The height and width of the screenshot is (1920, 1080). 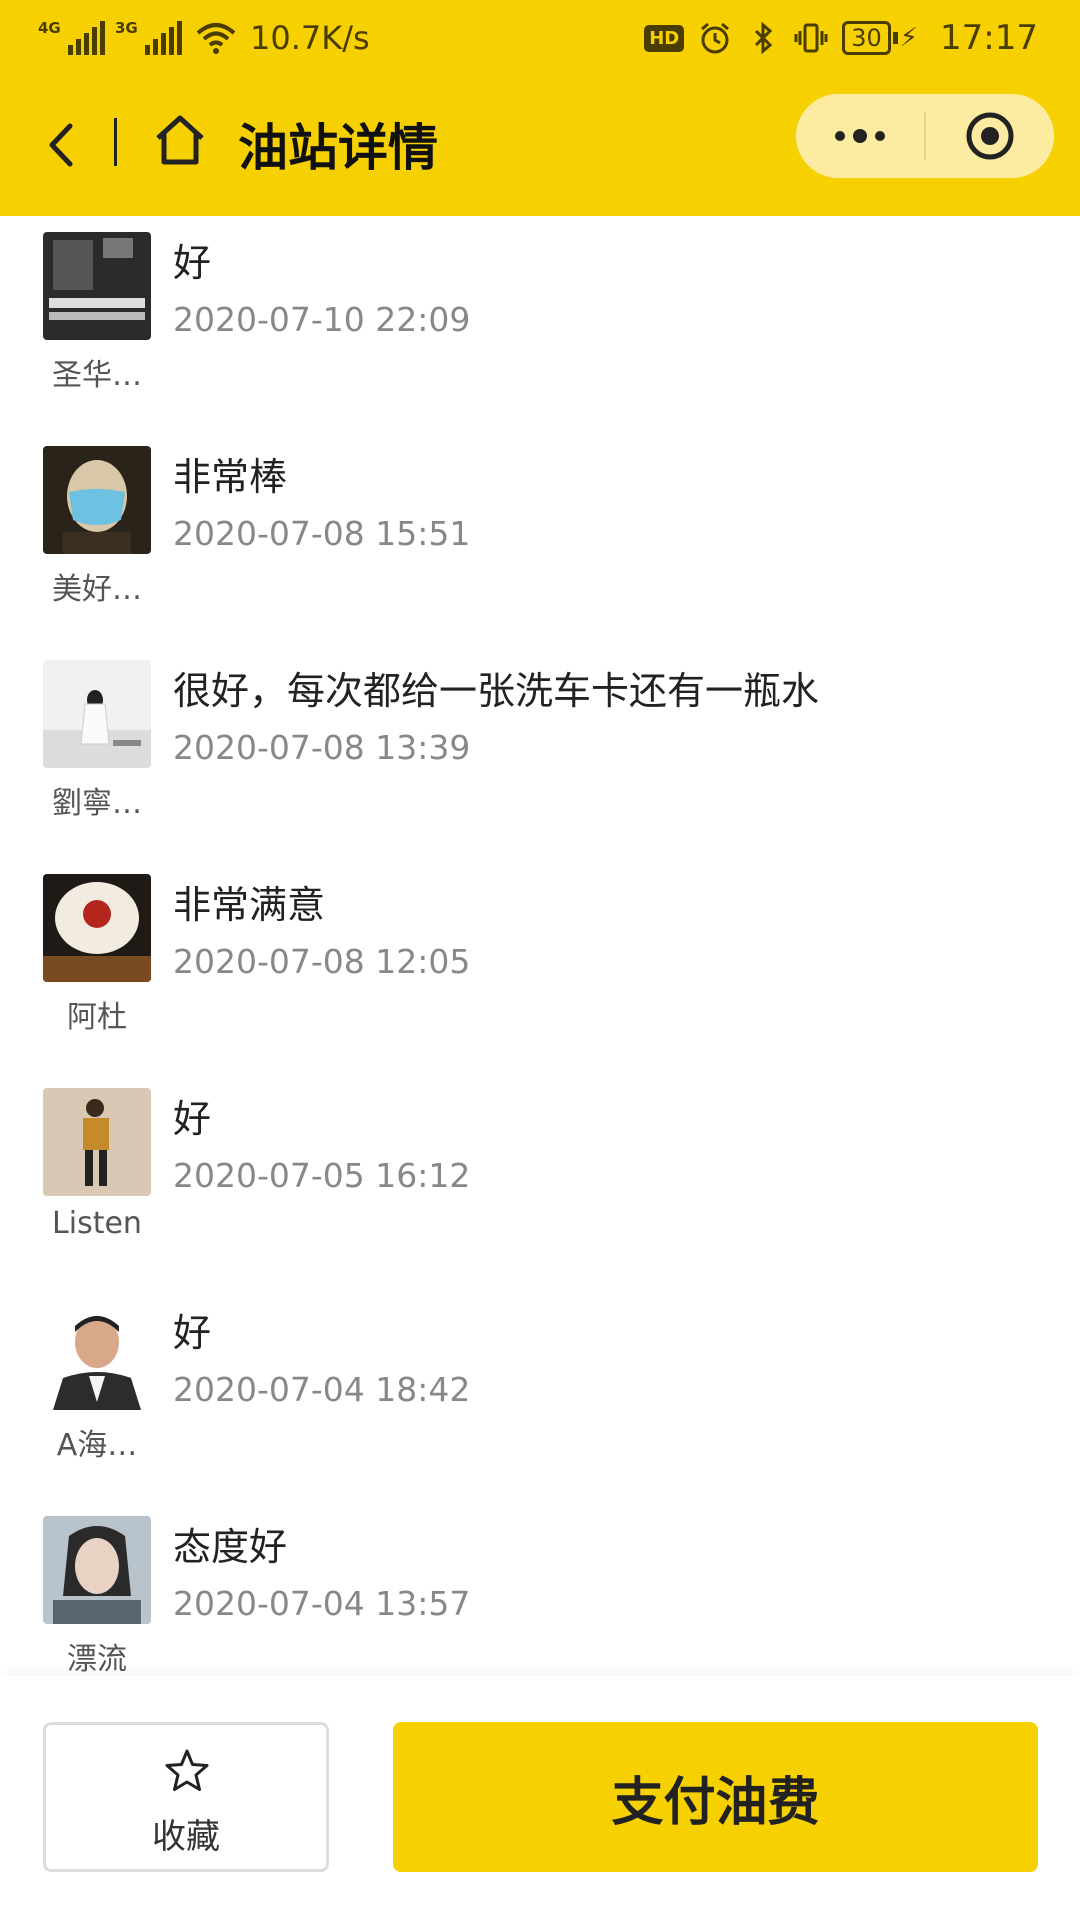 I want to click on comment-time: 2020-07-08 15:51, so click(x=322, y=533).